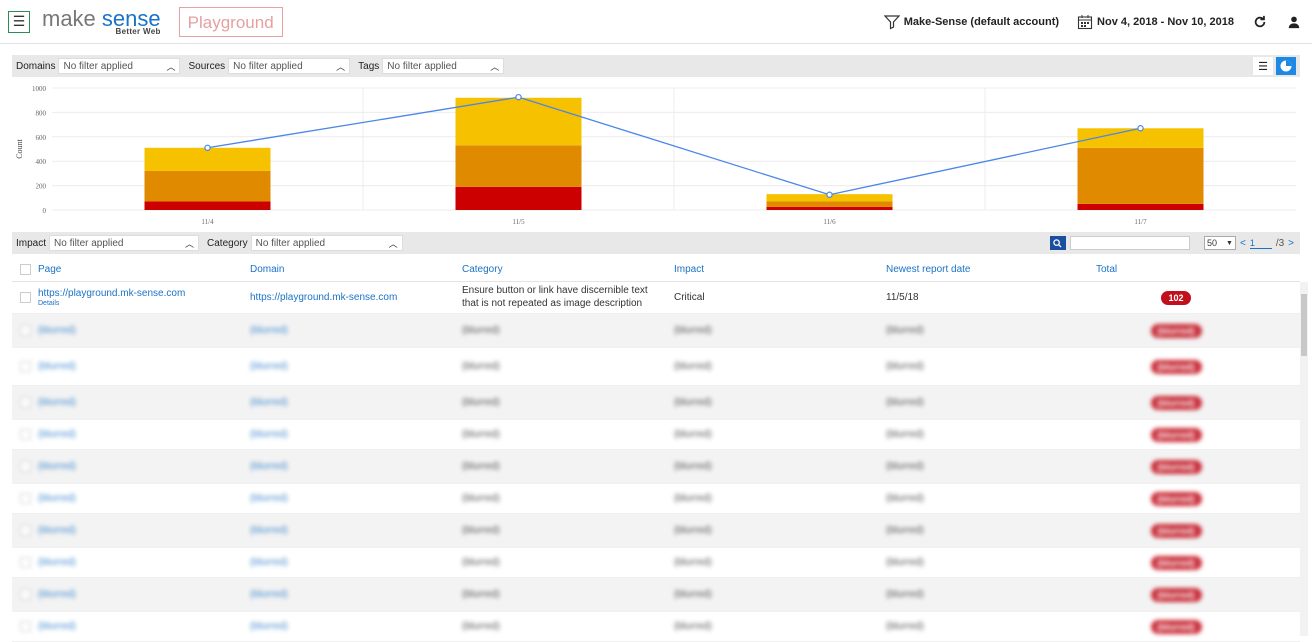  Describe the element at coordinates (1260, 22) in the screenshot. I see `refresh-icon` at that location.